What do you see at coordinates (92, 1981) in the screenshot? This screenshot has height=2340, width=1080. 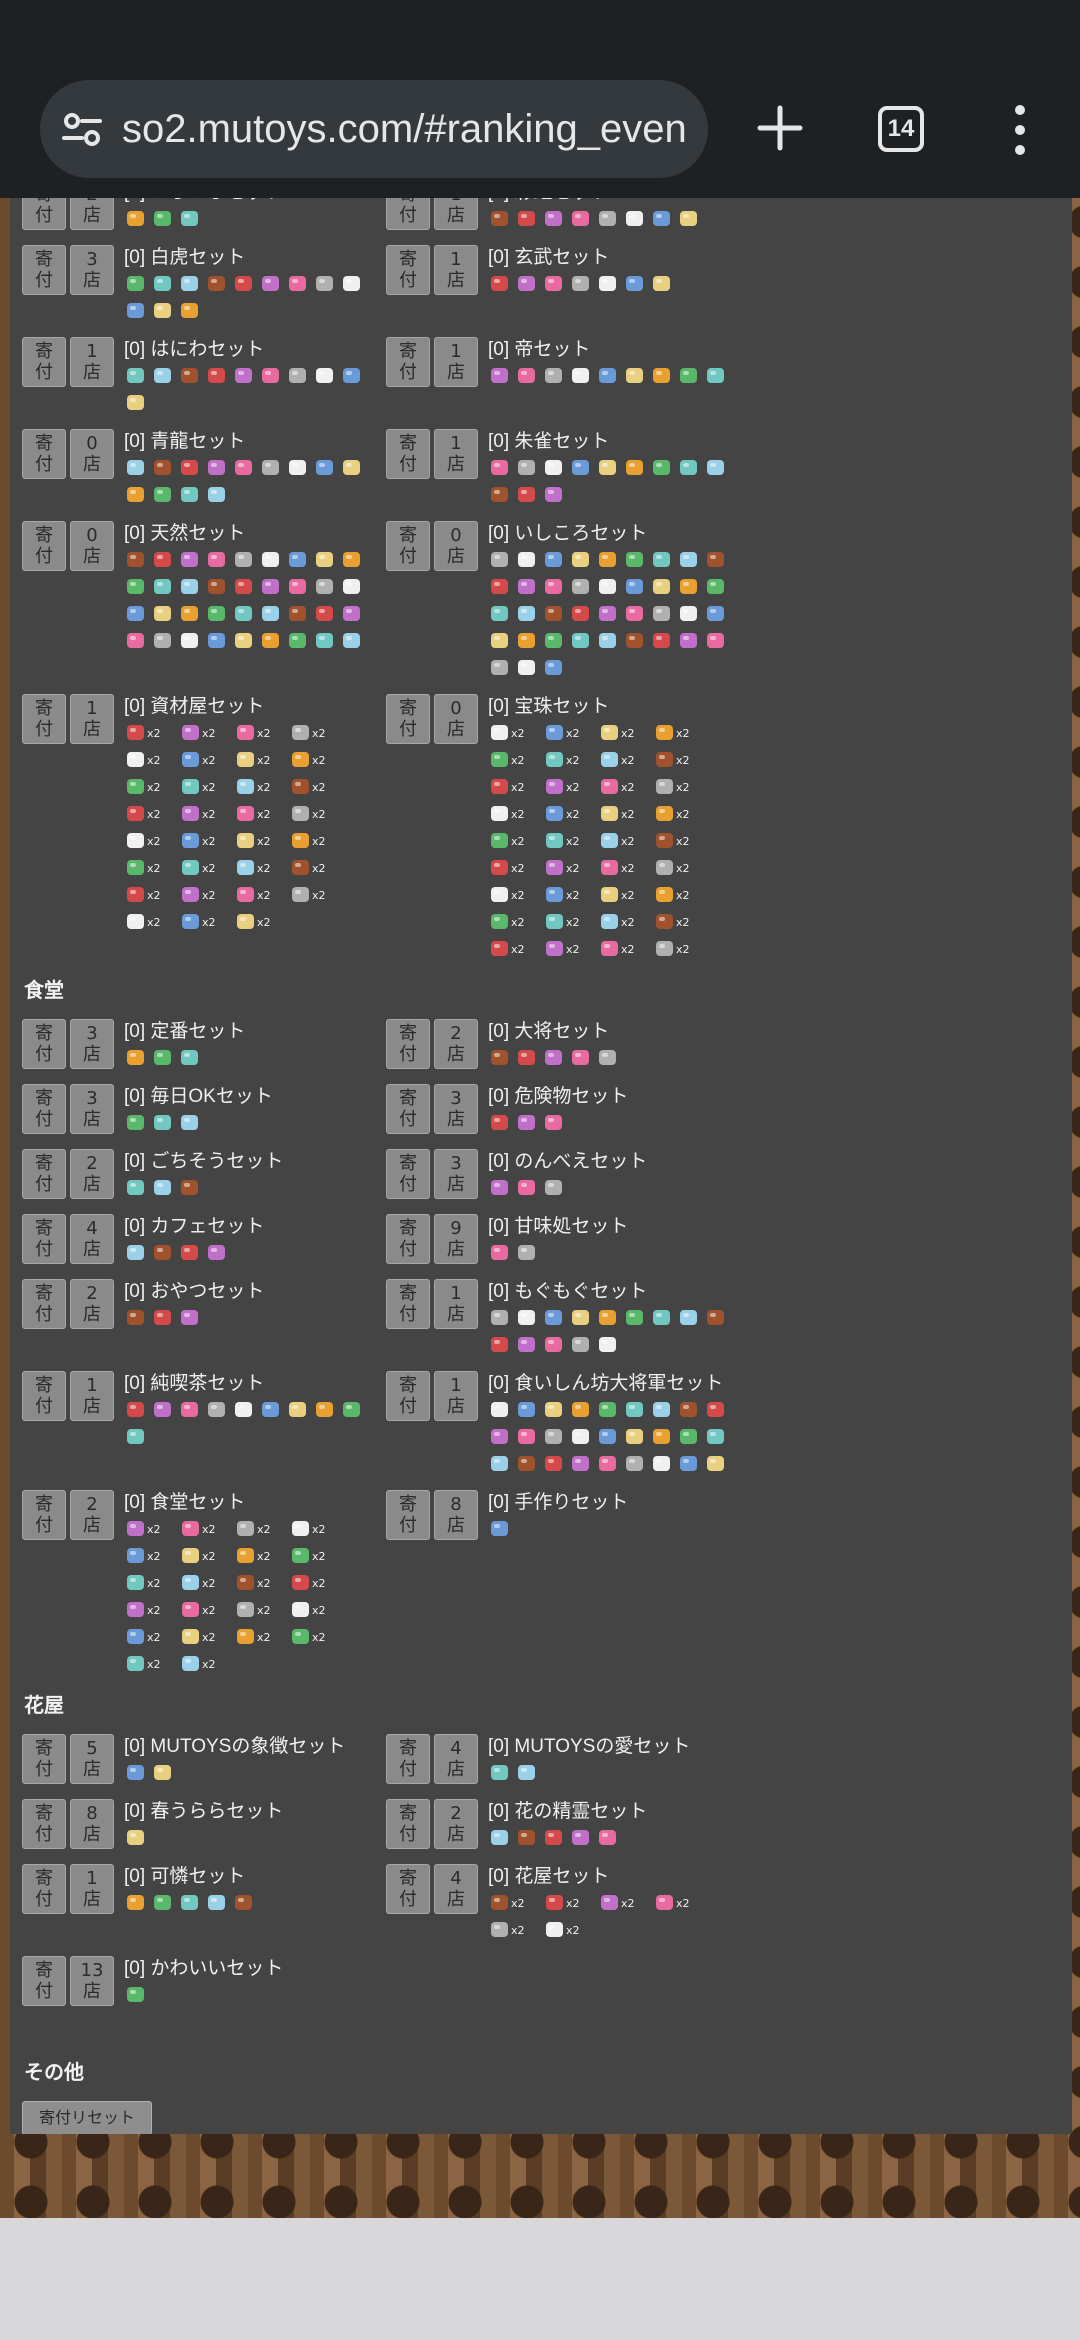 I see `shop-count-button: 13 店` at bounding box center [92, 1981].